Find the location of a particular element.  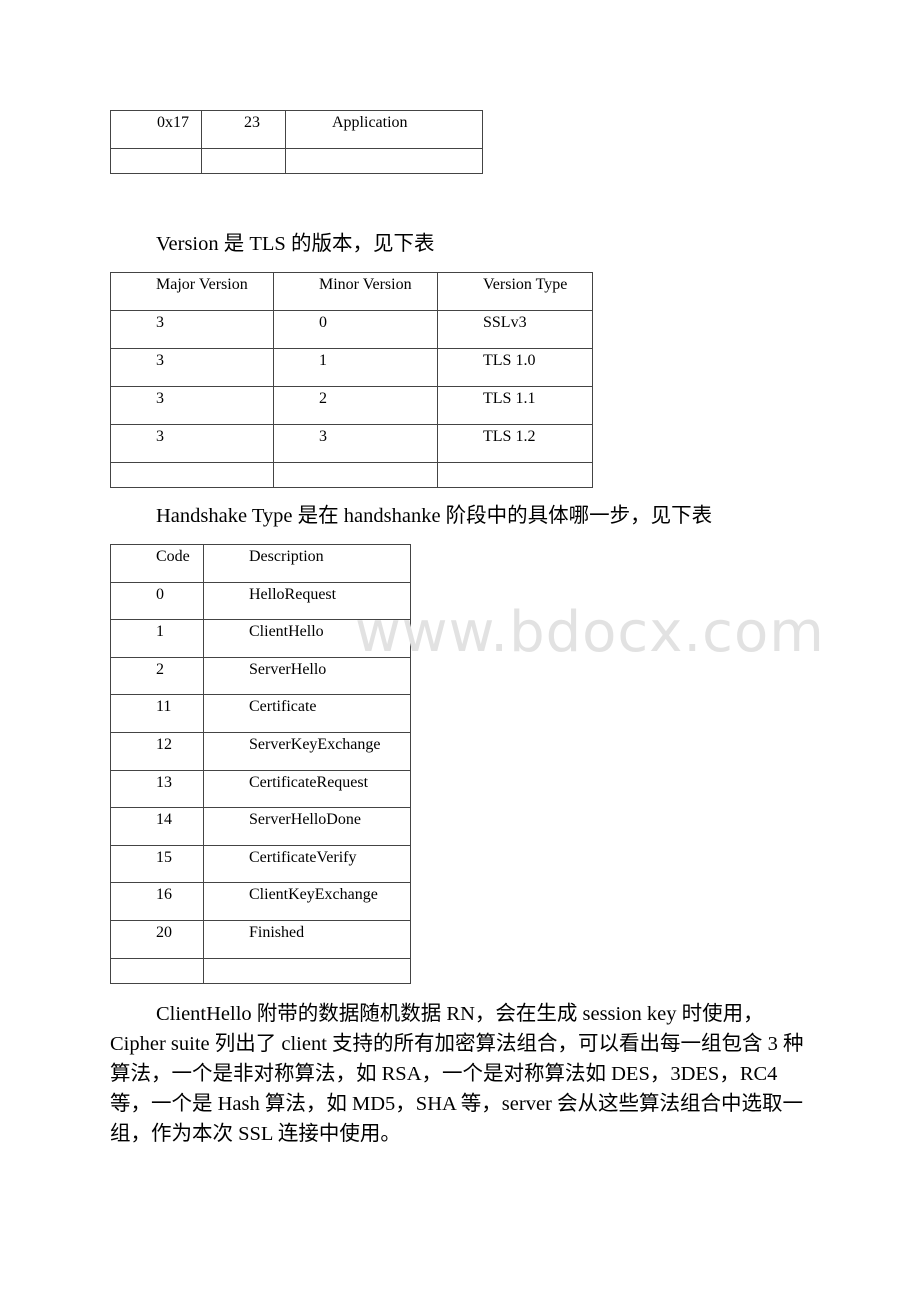

table-cell: SSLv3 is located at coordinates (515, 329).